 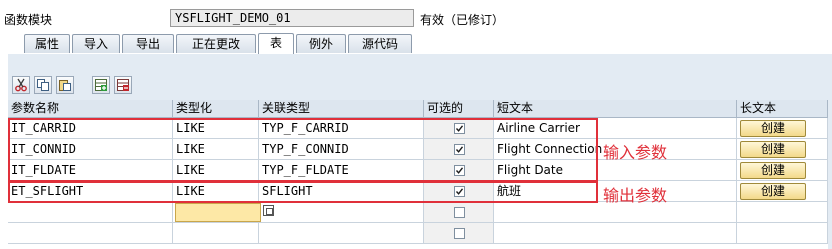 I want to click on column-header-param-name: 参数名称, so click(x=90, y=109).